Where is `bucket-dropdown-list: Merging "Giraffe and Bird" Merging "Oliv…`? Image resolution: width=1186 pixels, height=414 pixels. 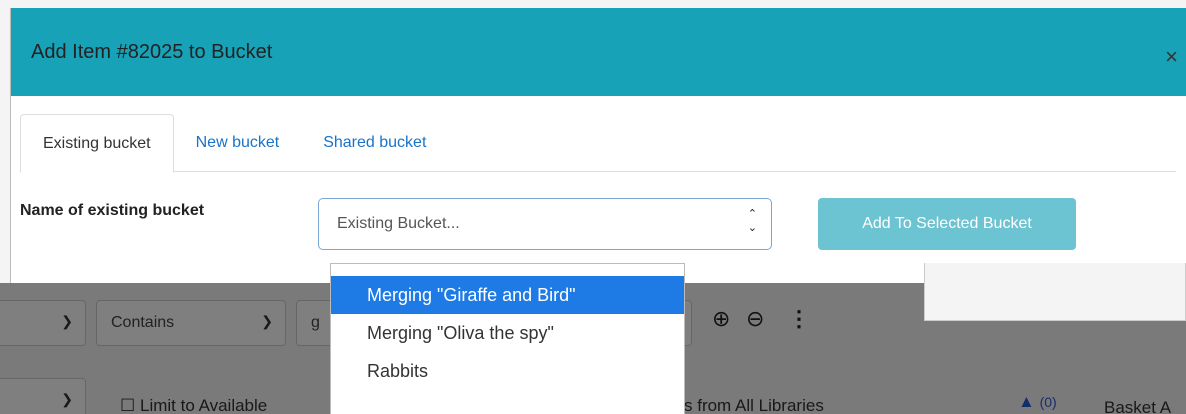 bucket-dropdown-list: Merging "Giraffe and Bird" Merging "Oliv… is located at coordinates (507, 338).